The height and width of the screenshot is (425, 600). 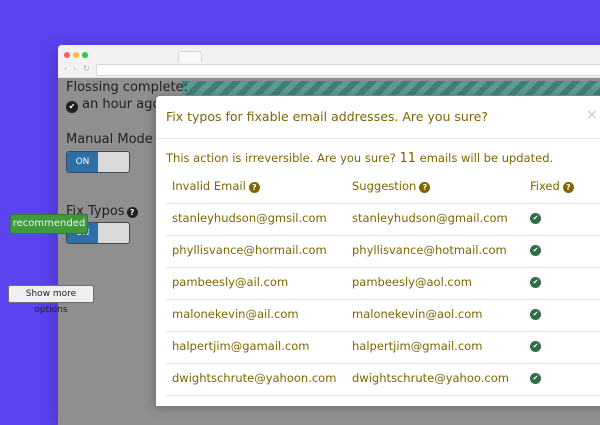 What do you see at coordinates (121, 104) in the screenshot?
I see `flossing-time-text: an hour ago` at bounding box center [121, 104].